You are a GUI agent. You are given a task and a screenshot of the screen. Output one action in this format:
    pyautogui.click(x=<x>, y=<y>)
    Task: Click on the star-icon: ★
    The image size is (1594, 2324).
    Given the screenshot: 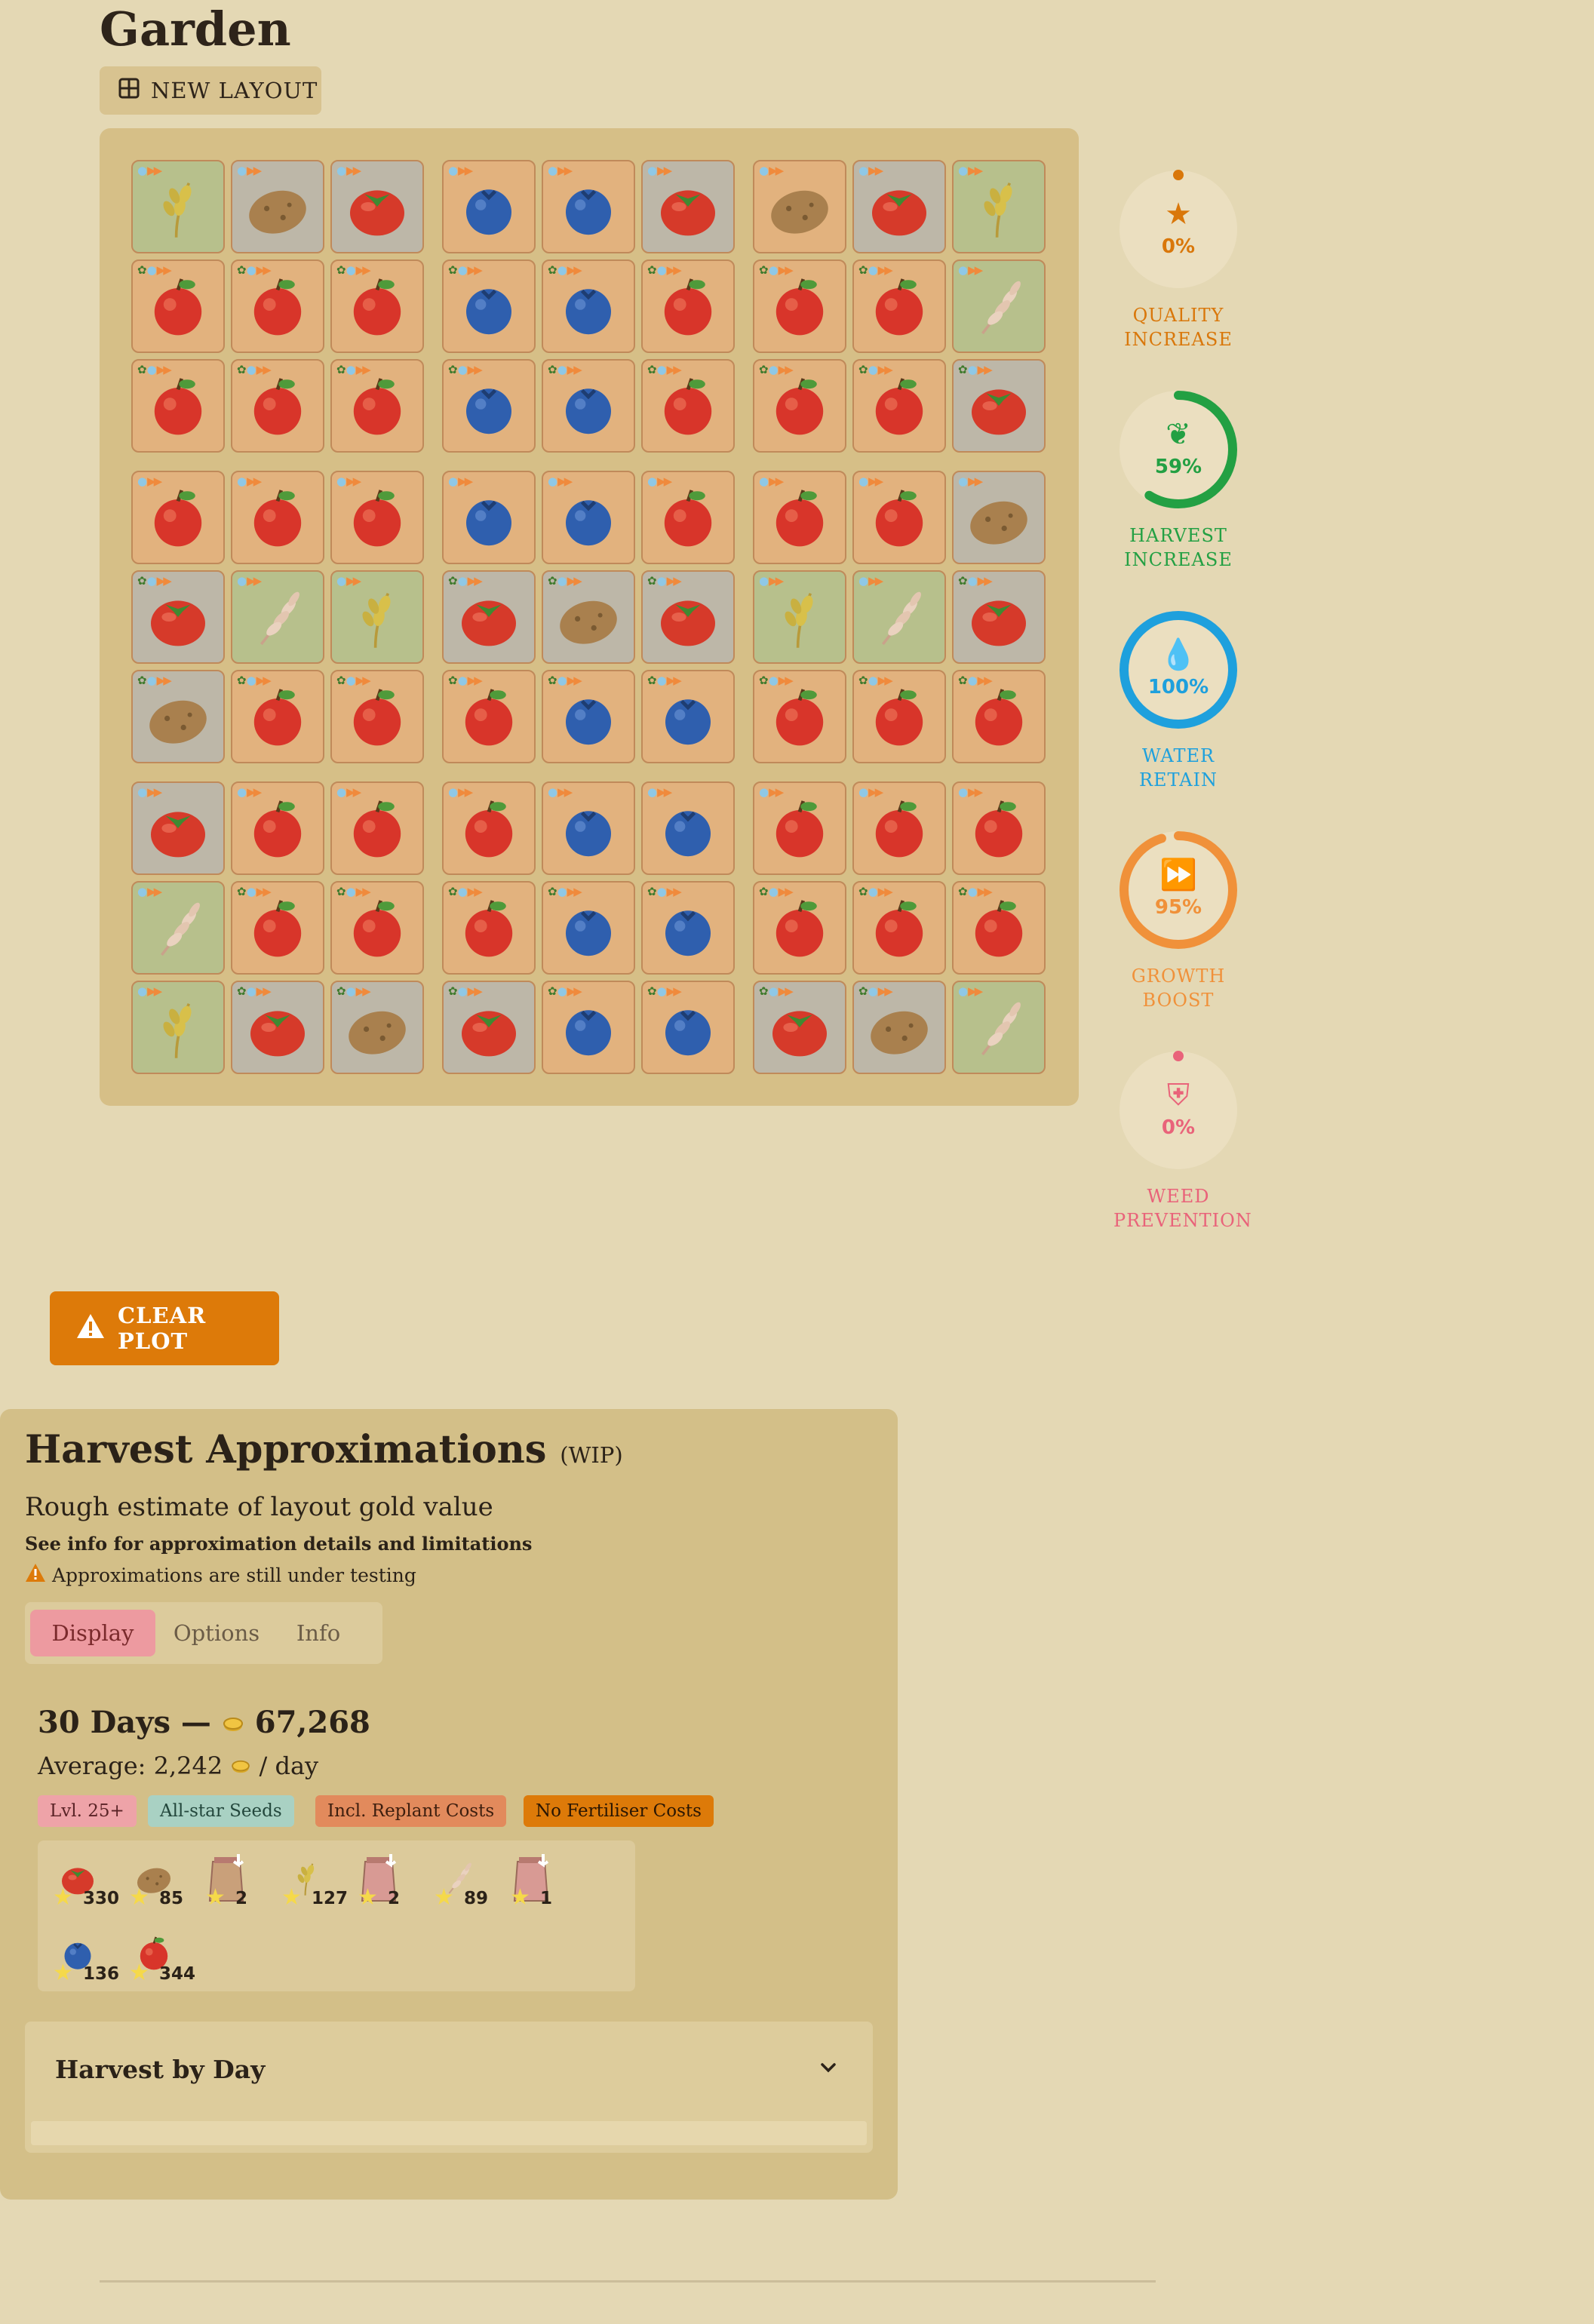 What is the action you would take?
    pyautogui.click(x=1178, y=214)
    